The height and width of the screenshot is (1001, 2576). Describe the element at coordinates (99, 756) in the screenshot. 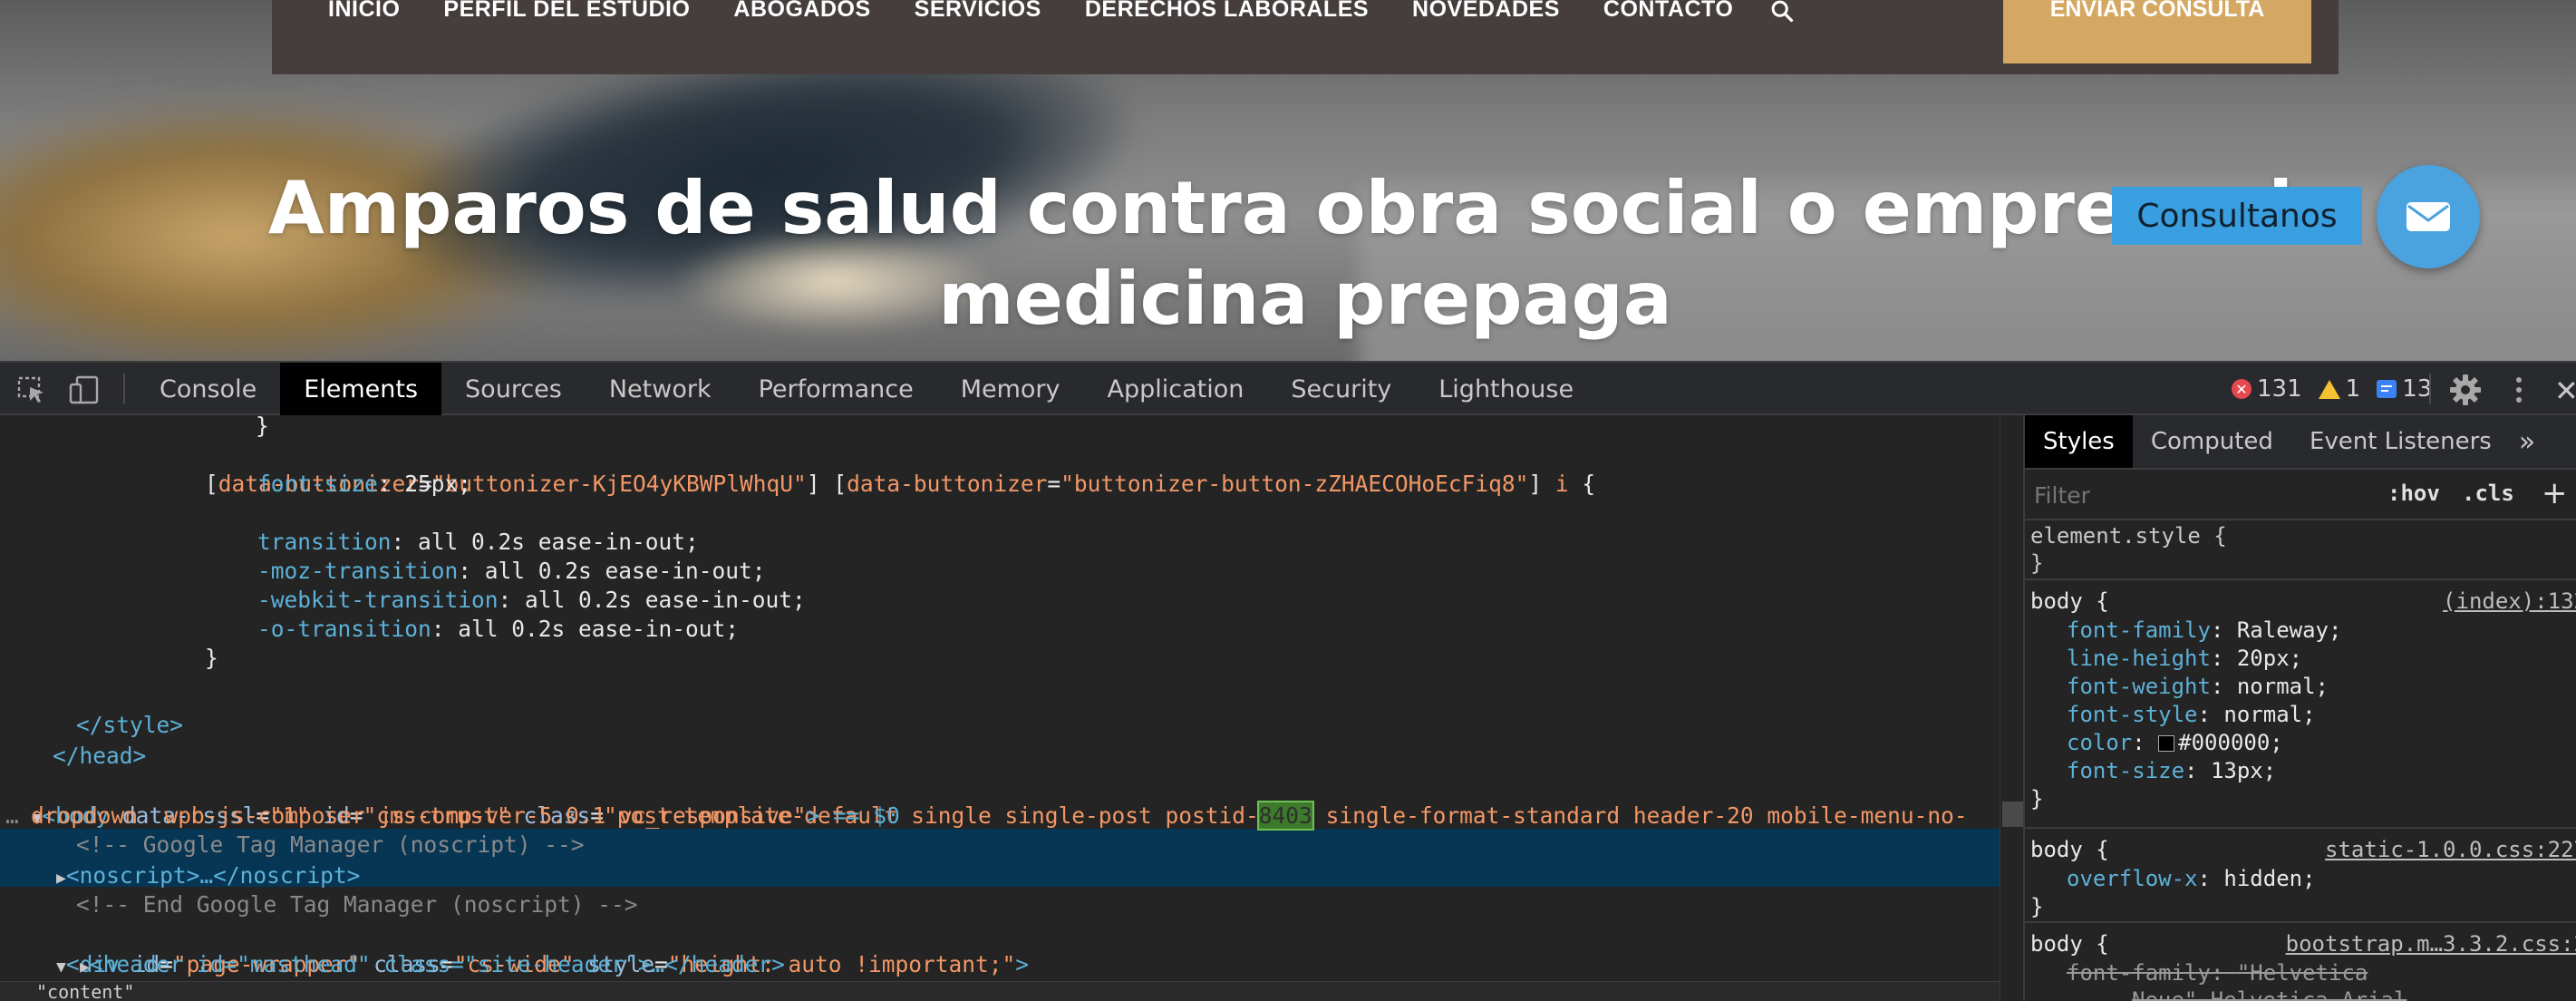

I see `dom-line: </head>` at that location.